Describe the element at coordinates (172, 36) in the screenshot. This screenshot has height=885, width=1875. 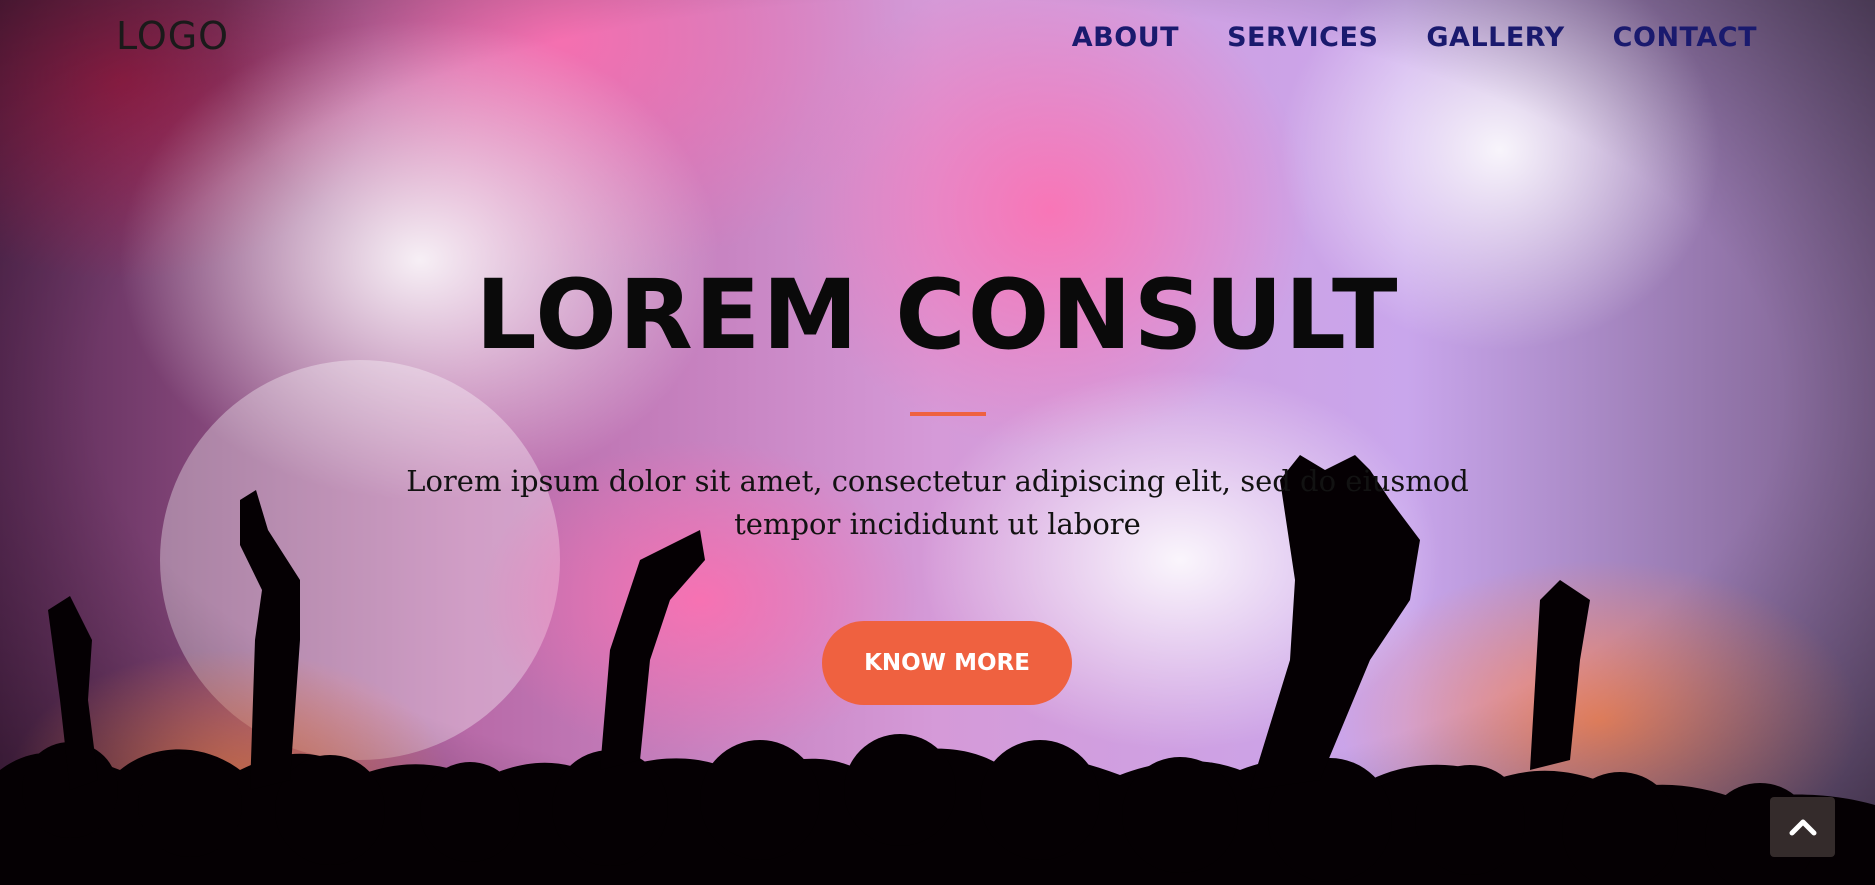
I see `site-logo: LOGO` at that location.